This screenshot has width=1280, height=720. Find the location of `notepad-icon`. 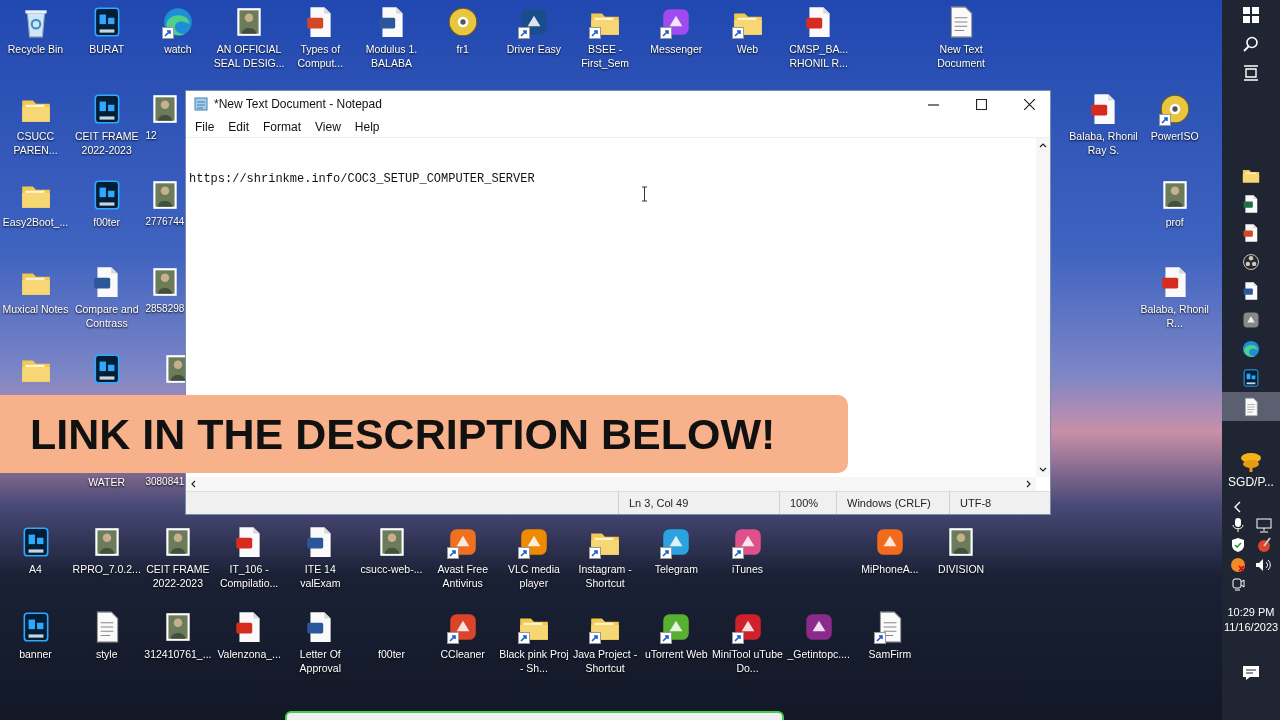

notepad-icon is located at coordinates (201, 104).